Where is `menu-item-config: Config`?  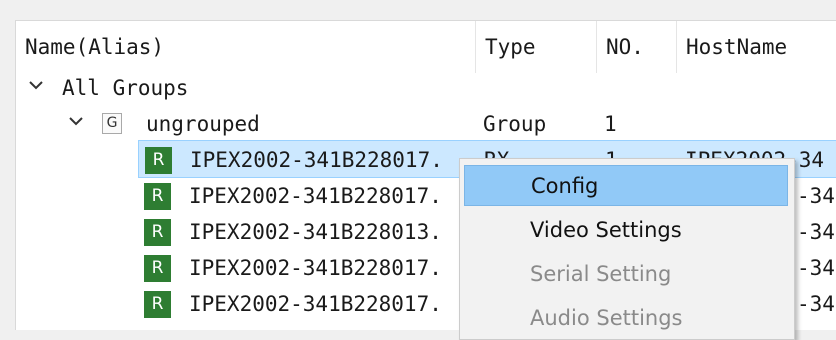
menu-item-config: Config is located at coordinates (626, 185).